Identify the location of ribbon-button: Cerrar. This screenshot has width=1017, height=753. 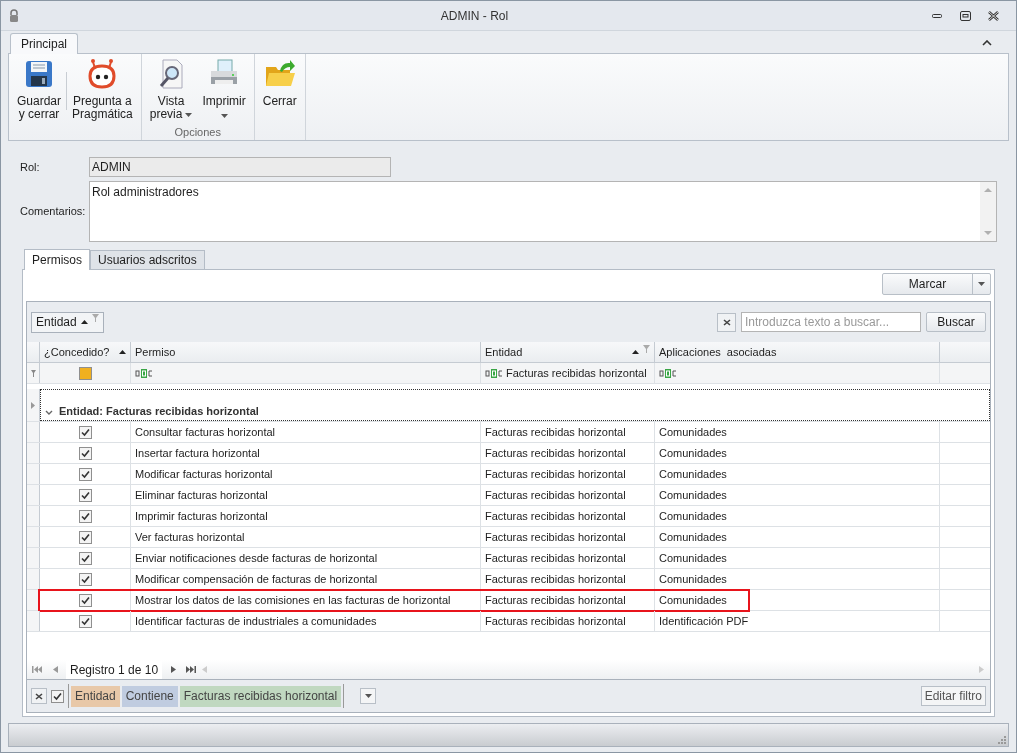
(279, 83).